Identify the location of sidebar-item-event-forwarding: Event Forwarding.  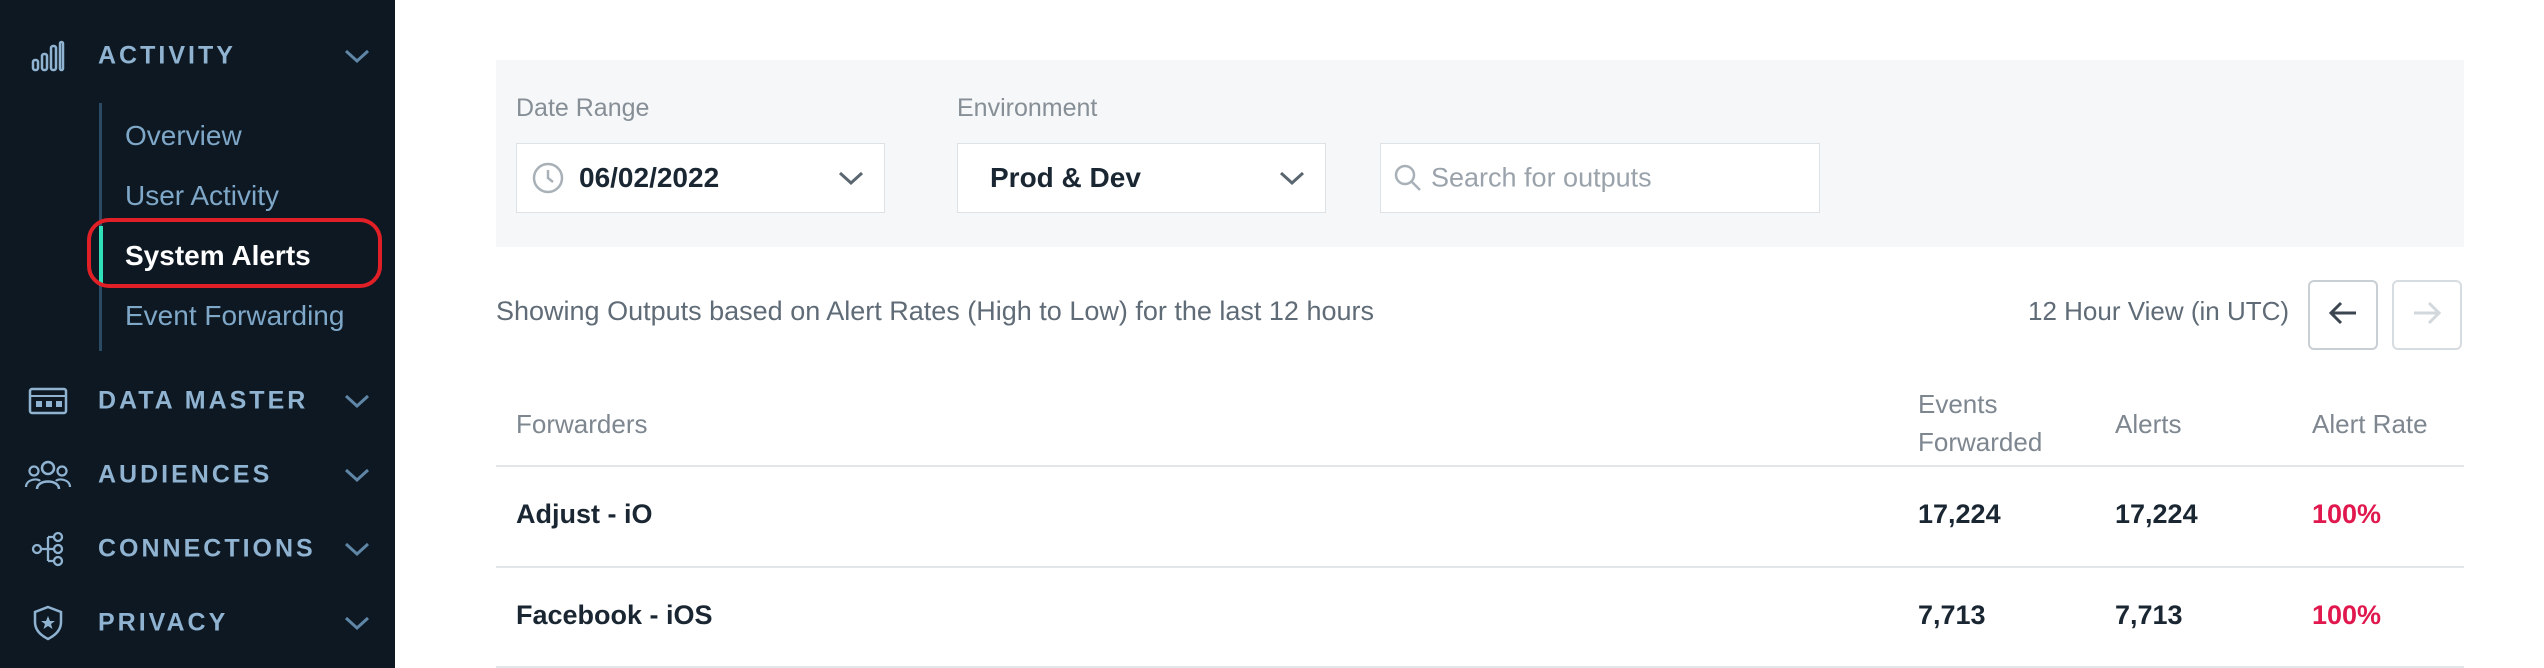
(234, 316).